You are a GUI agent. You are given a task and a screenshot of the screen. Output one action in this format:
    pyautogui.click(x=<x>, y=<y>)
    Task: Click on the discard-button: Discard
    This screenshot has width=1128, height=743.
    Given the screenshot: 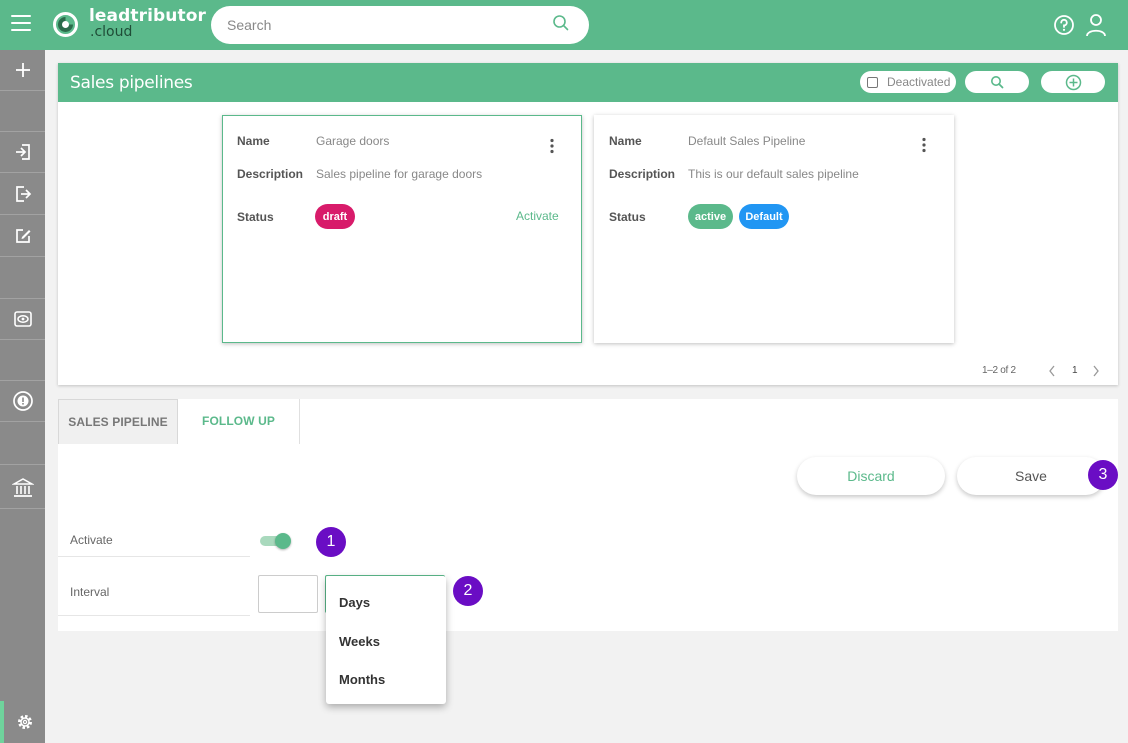 What is the action you would take?
    pyautogui.click(x=871, y=476)
    